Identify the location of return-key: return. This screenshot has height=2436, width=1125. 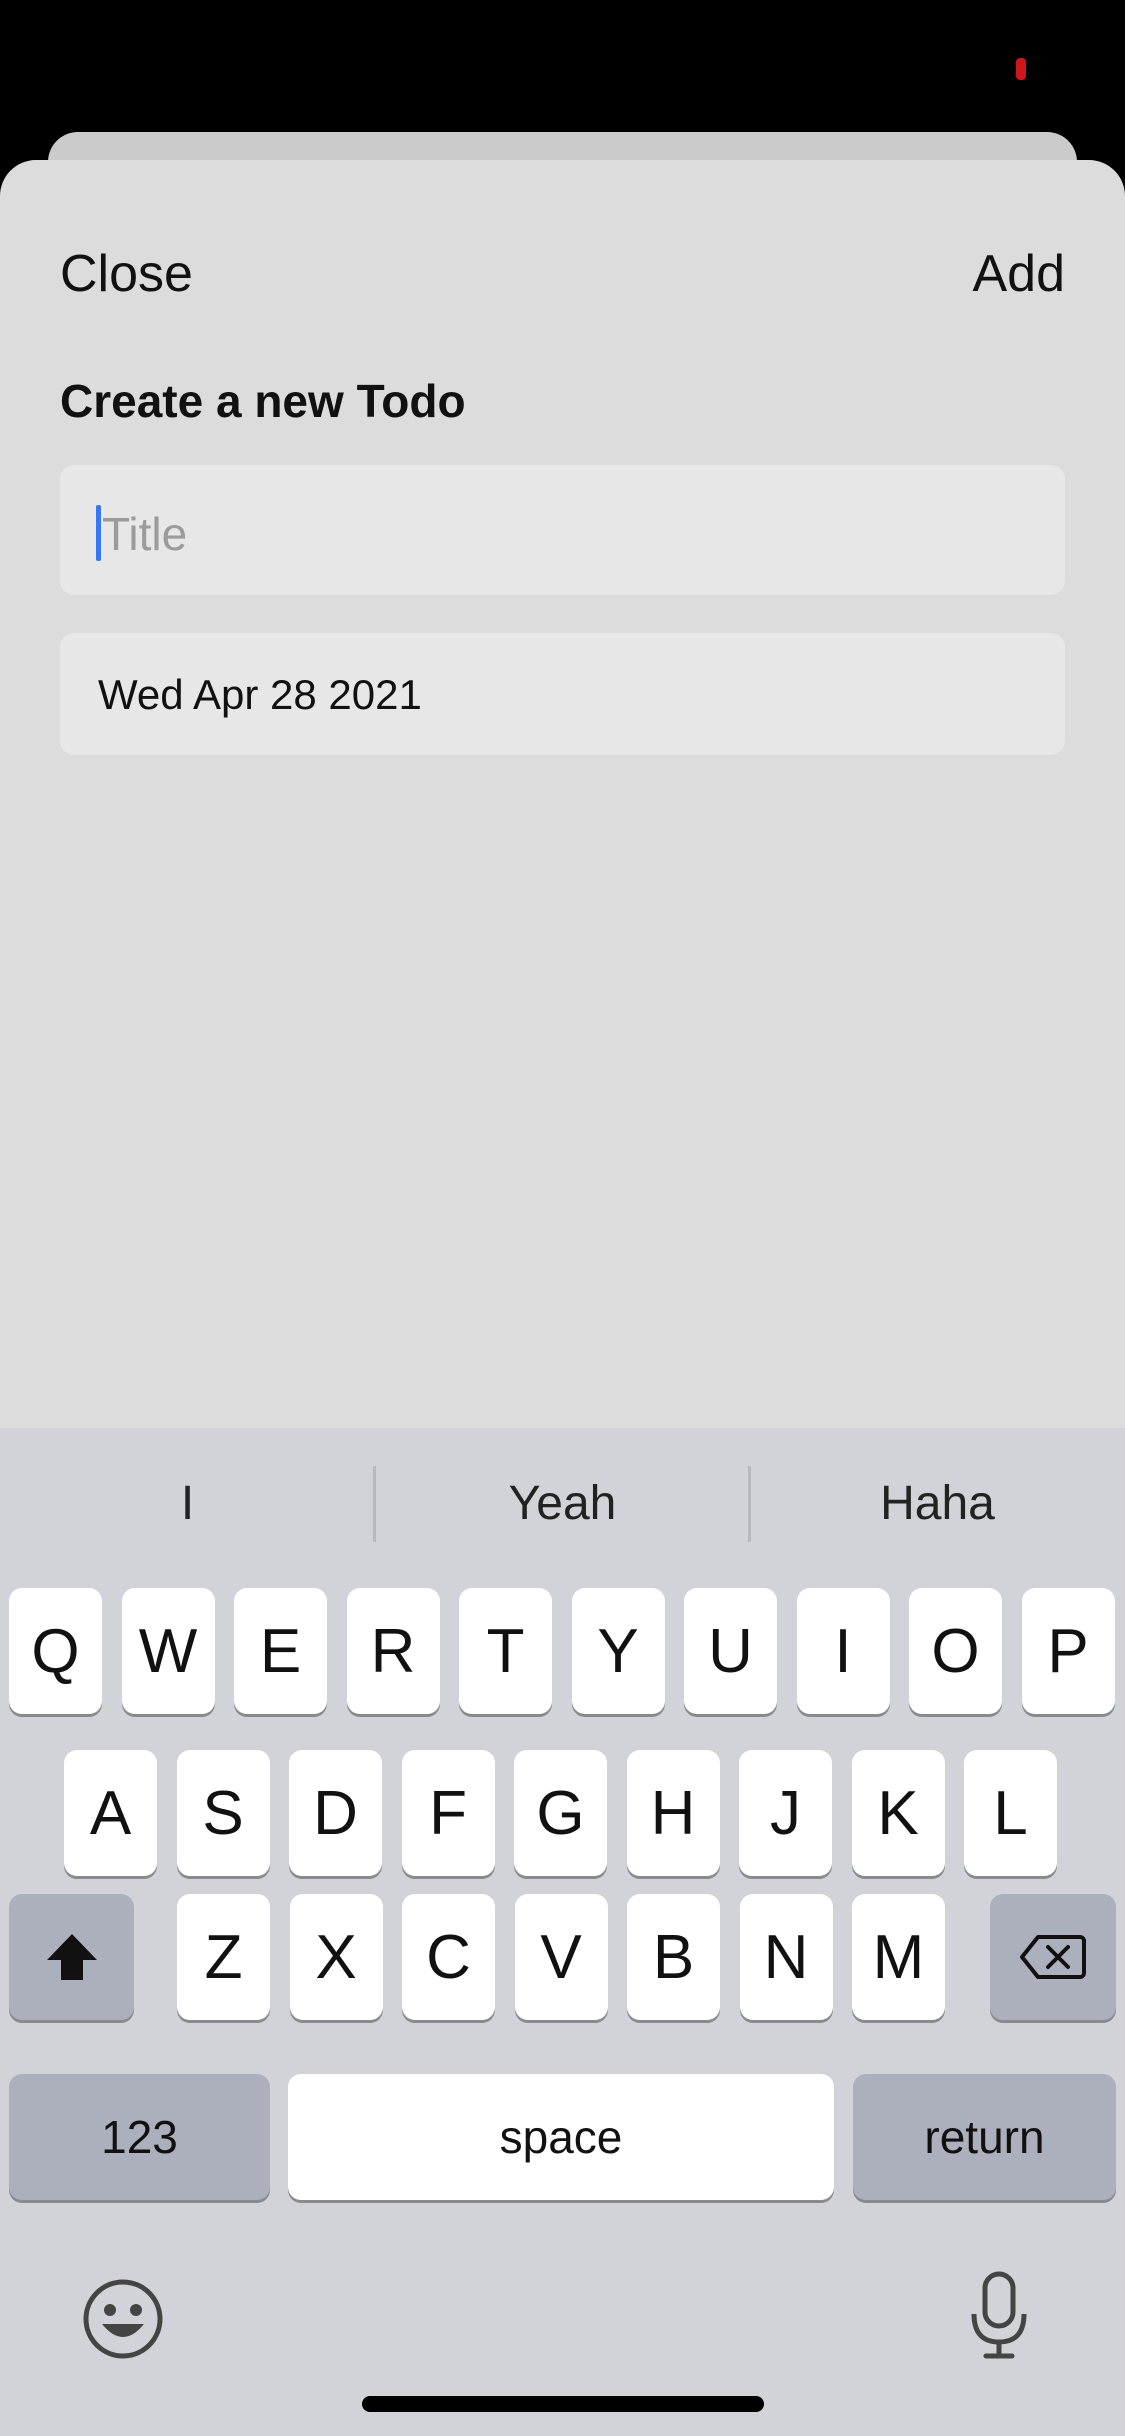
(984, 2137).